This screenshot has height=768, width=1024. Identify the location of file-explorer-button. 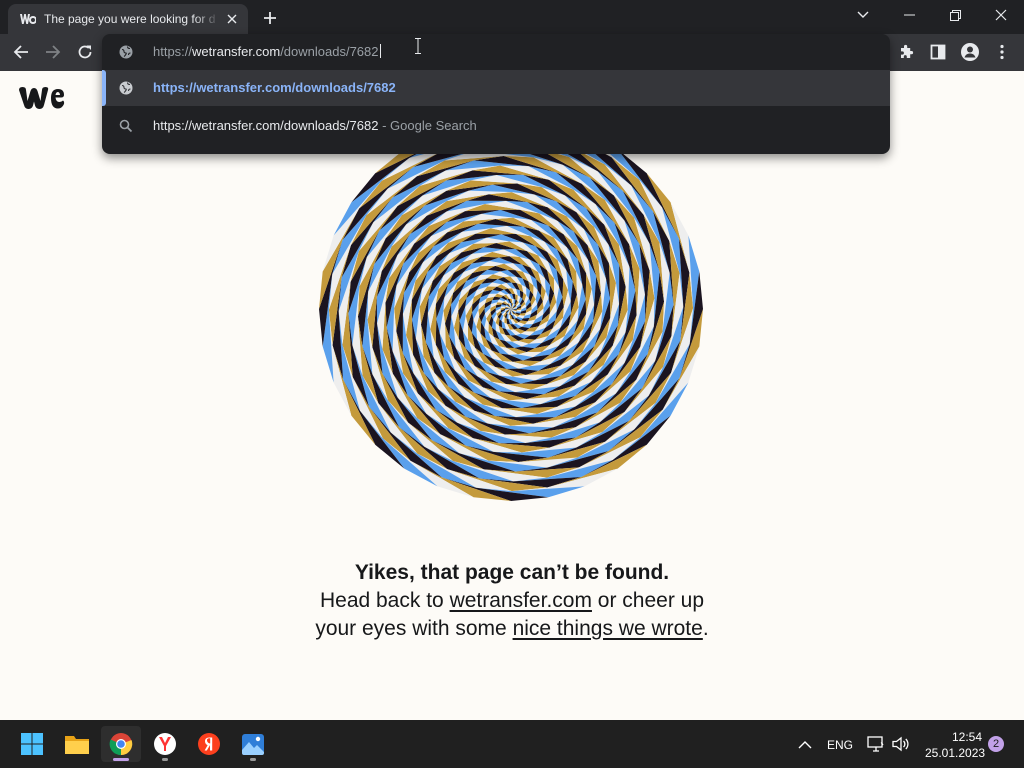
(77, 744).